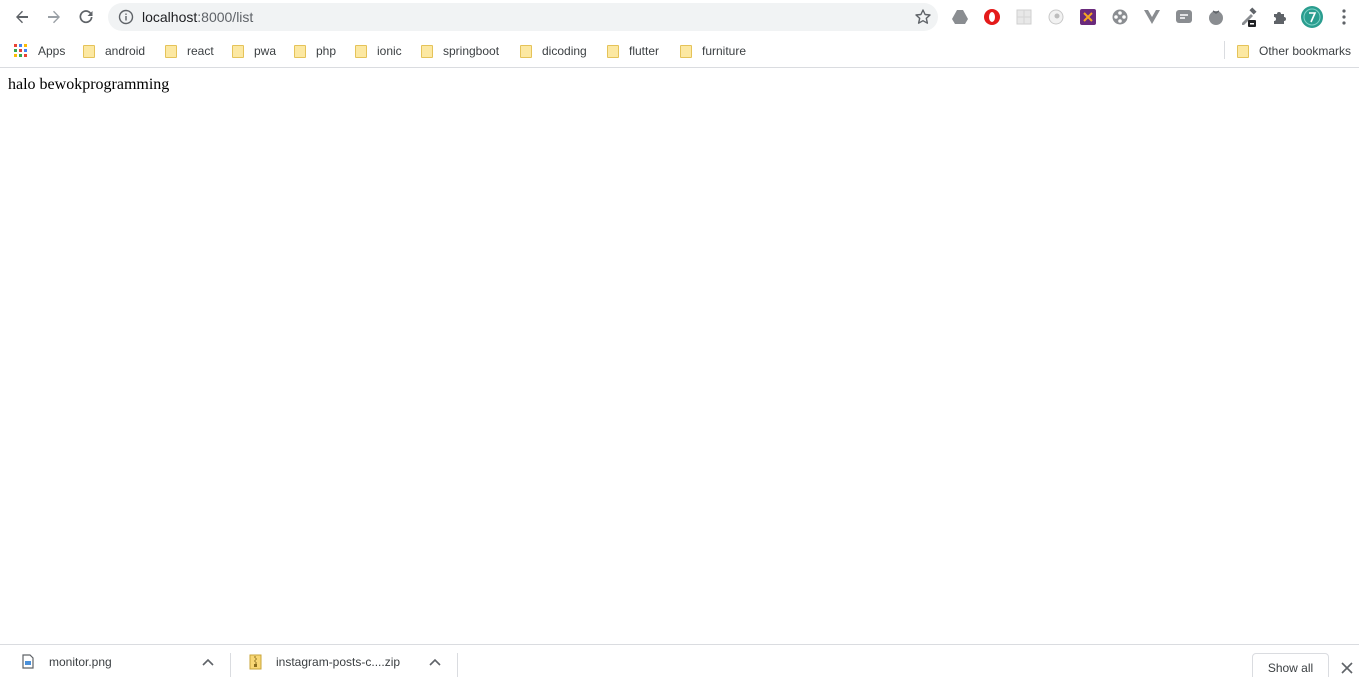  I want to click on bookmark-label: dicoding, so click(564, 51).